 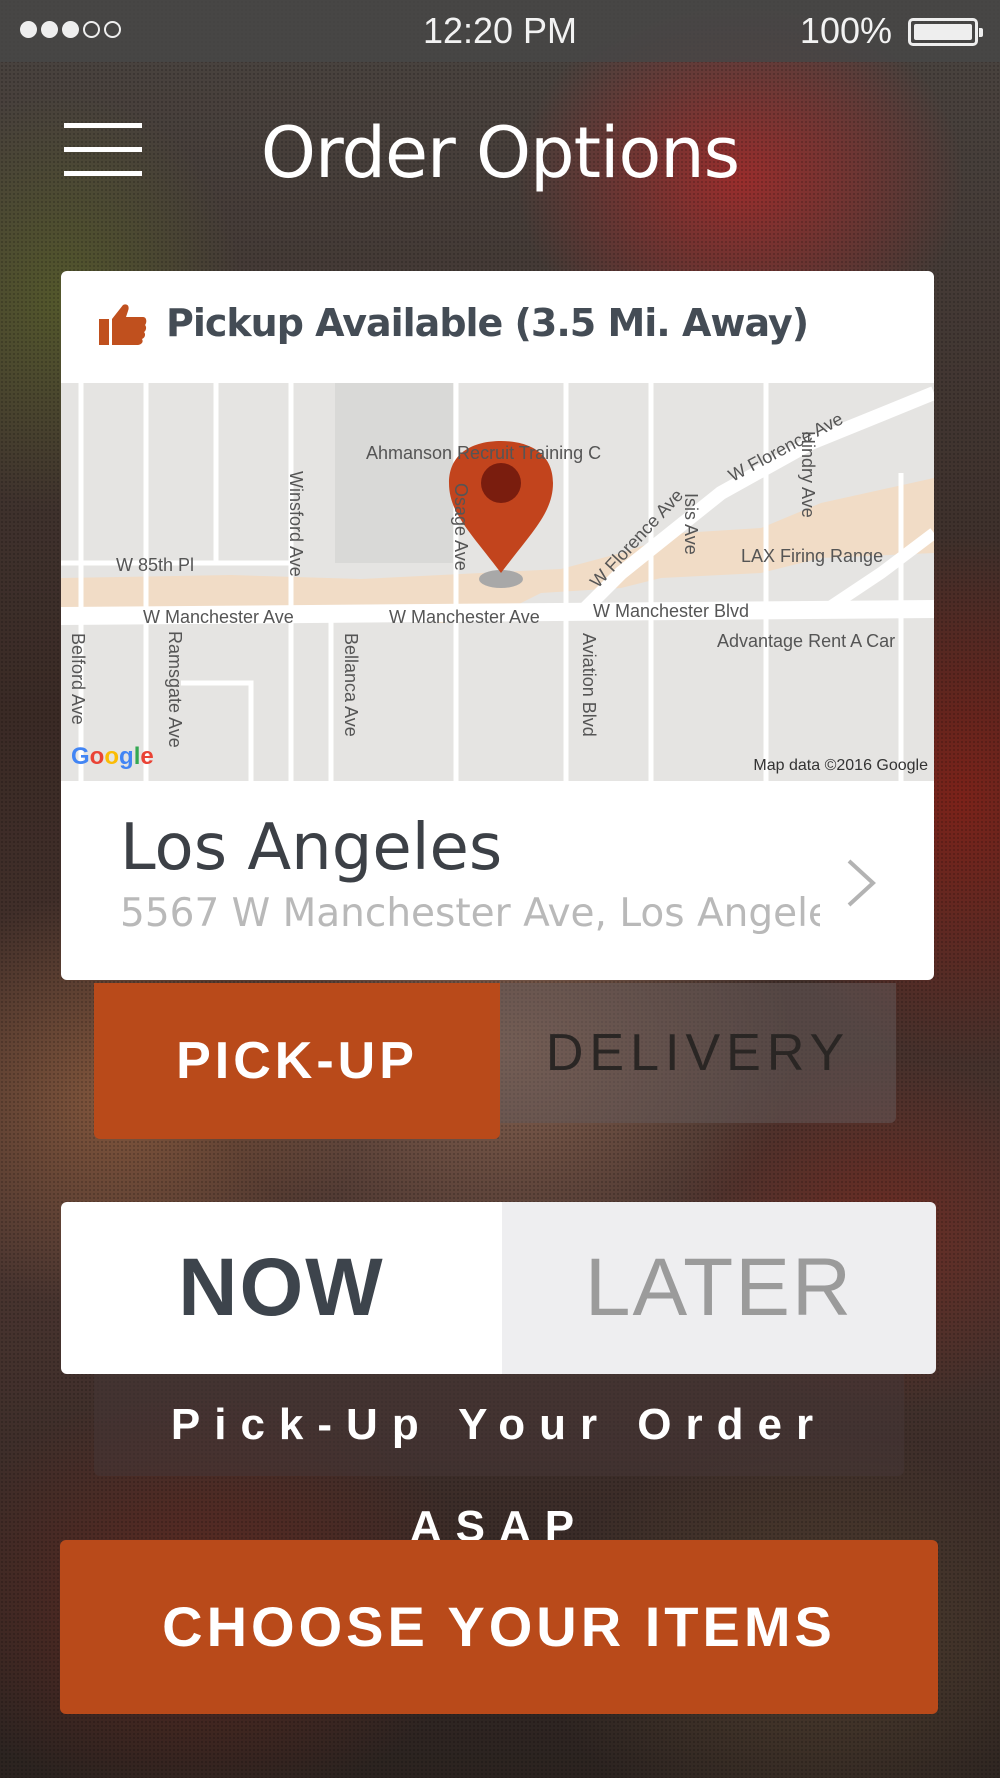 What do you see at coordinates (698, 1053) in the screenshot?
I see `delivery-button: DELIVERY` at bounding box center [698, 1053].